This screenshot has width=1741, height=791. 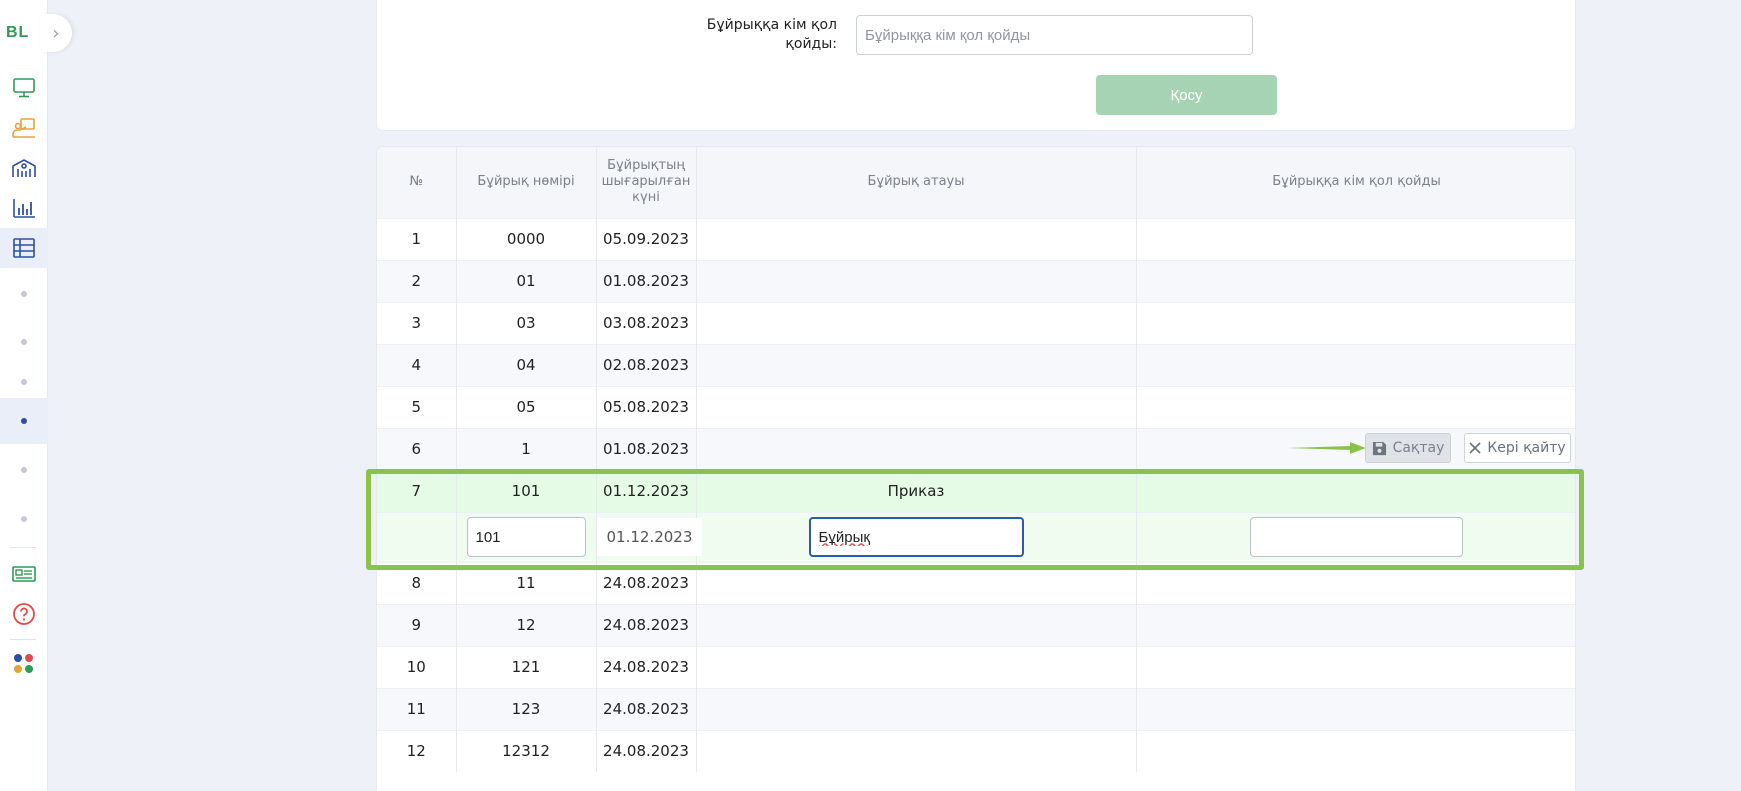 I want to click on sidebar-item-help, so click(x=24, y=614).